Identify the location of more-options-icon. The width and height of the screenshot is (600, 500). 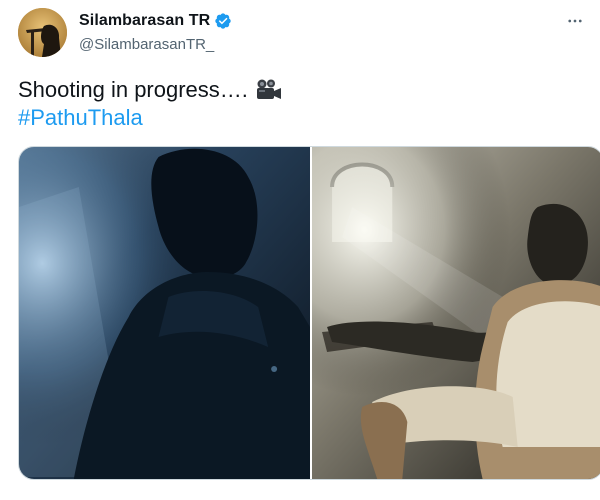
(575, 21).